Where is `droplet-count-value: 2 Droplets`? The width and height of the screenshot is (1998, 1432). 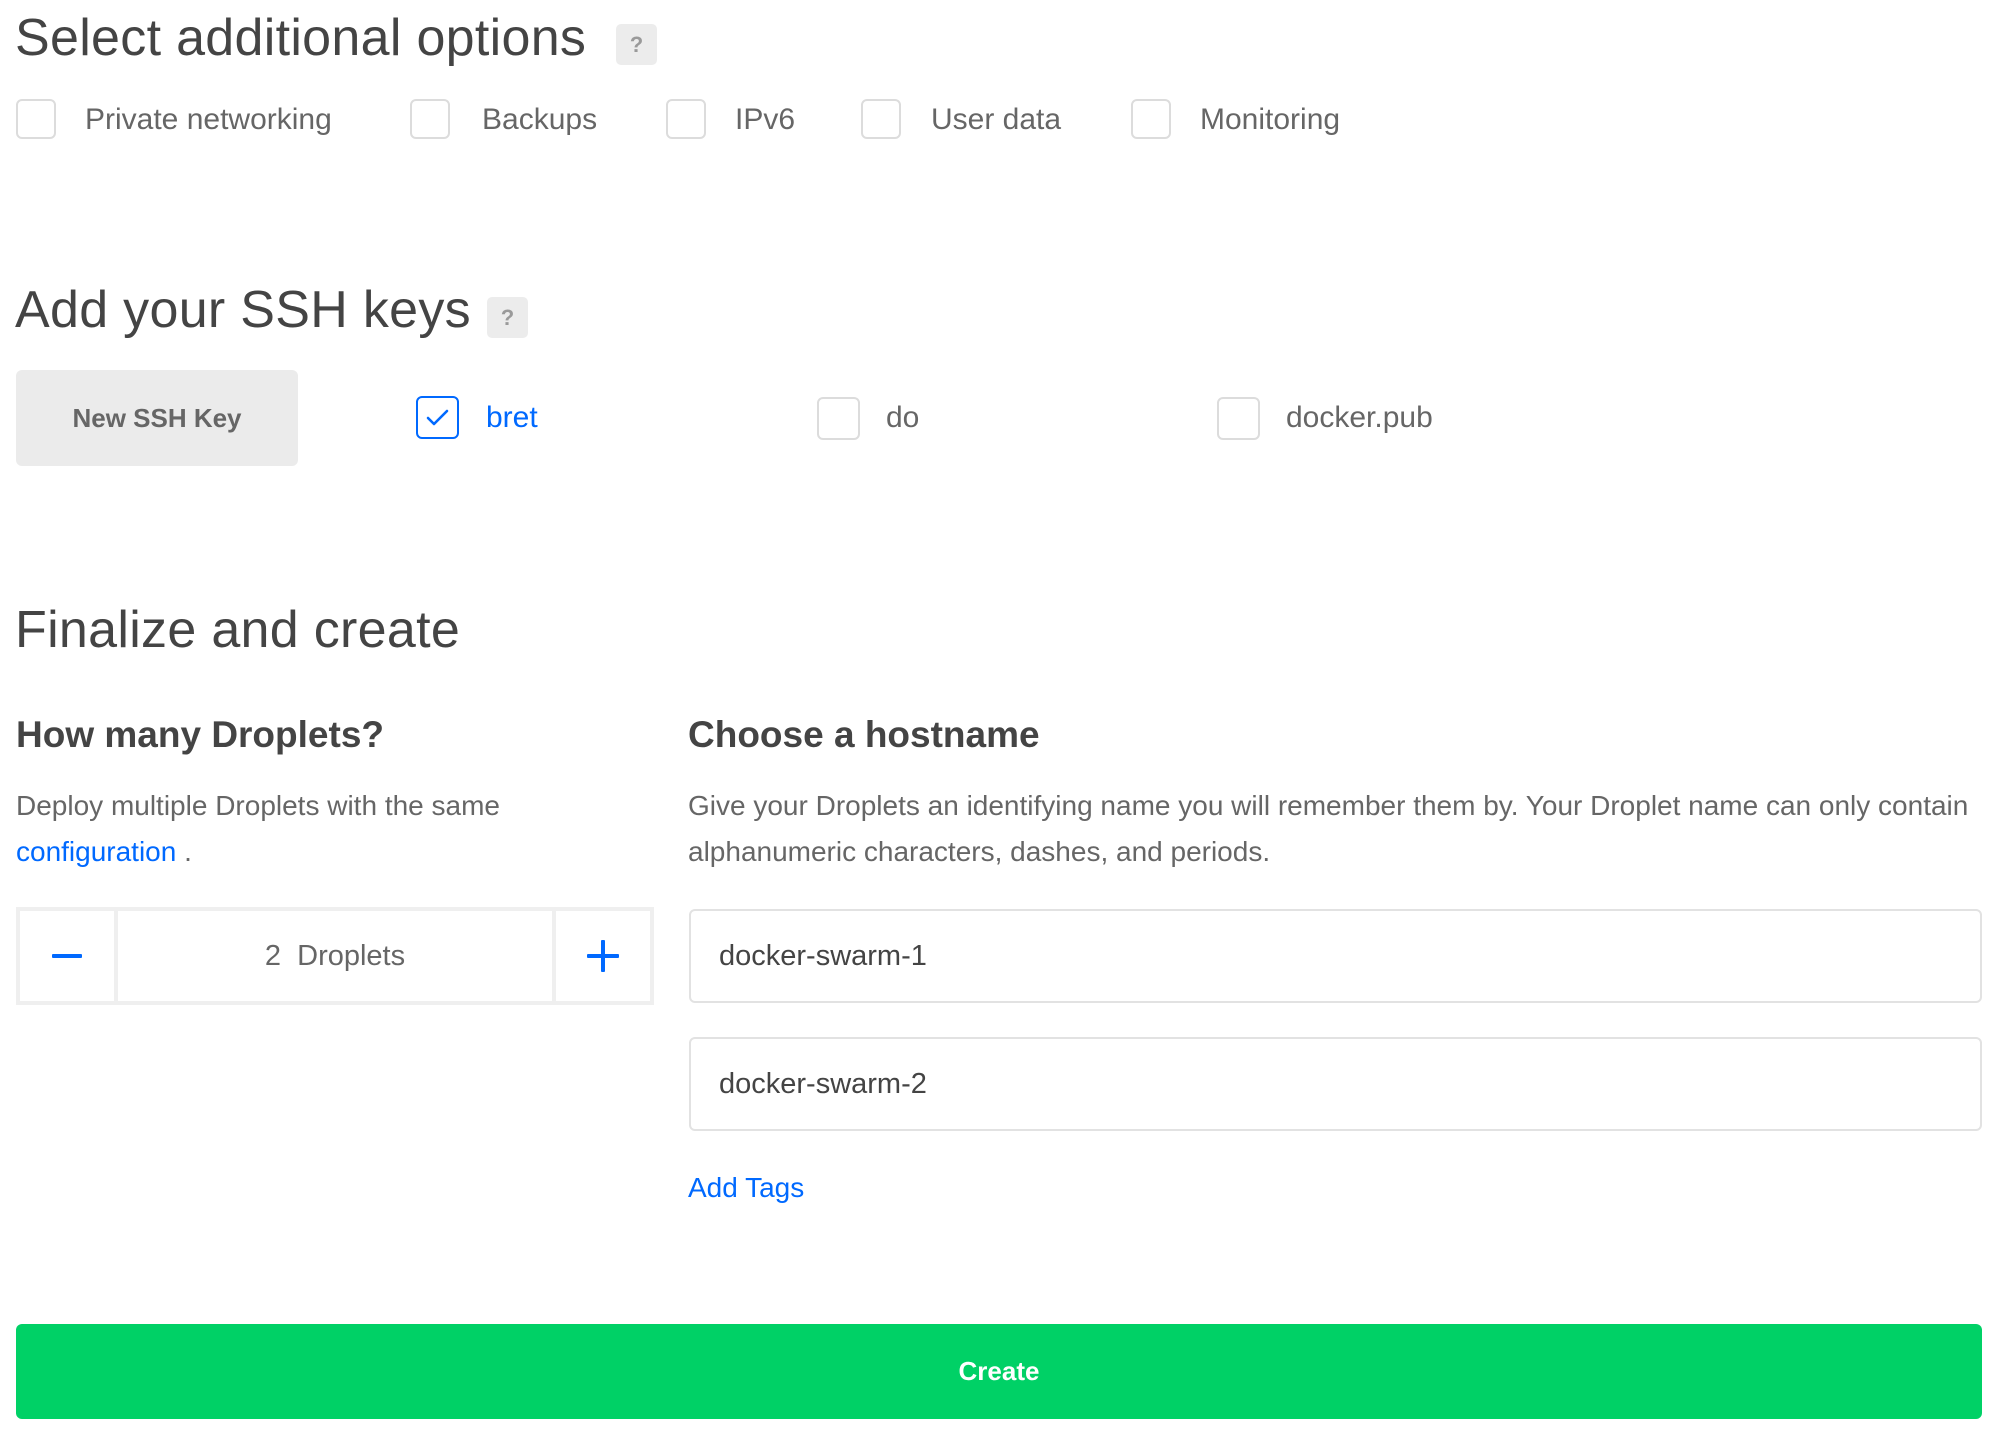
droplet-count-value: 2 Droplets is located at coordinates (335, 956).